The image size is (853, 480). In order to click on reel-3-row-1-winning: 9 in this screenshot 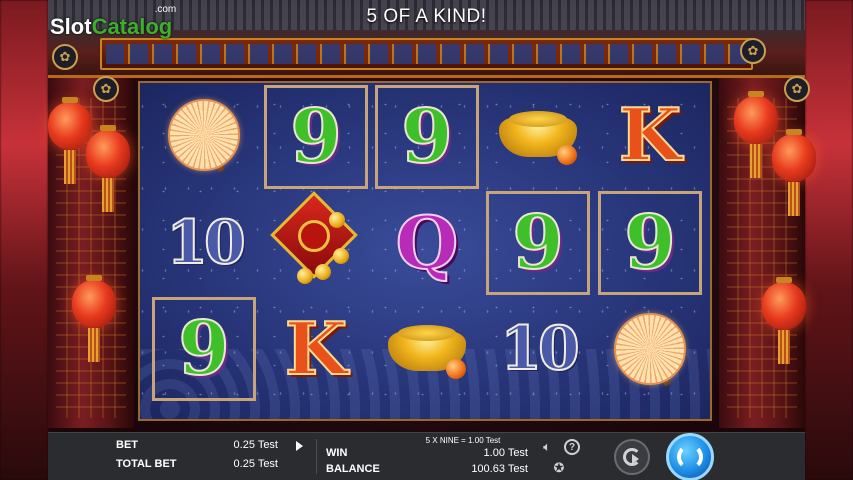, I will do `click(427, 137)`.